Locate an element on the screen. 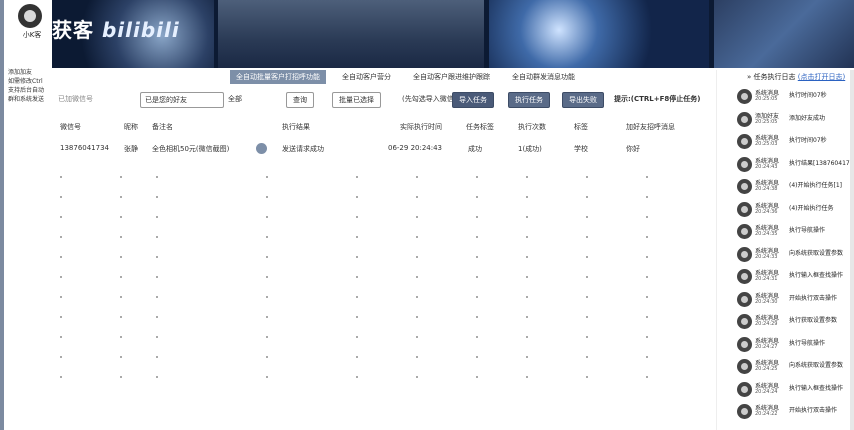 The width and height of the screenshot is (854, 430). avatar is located at coordinates (30, 16).